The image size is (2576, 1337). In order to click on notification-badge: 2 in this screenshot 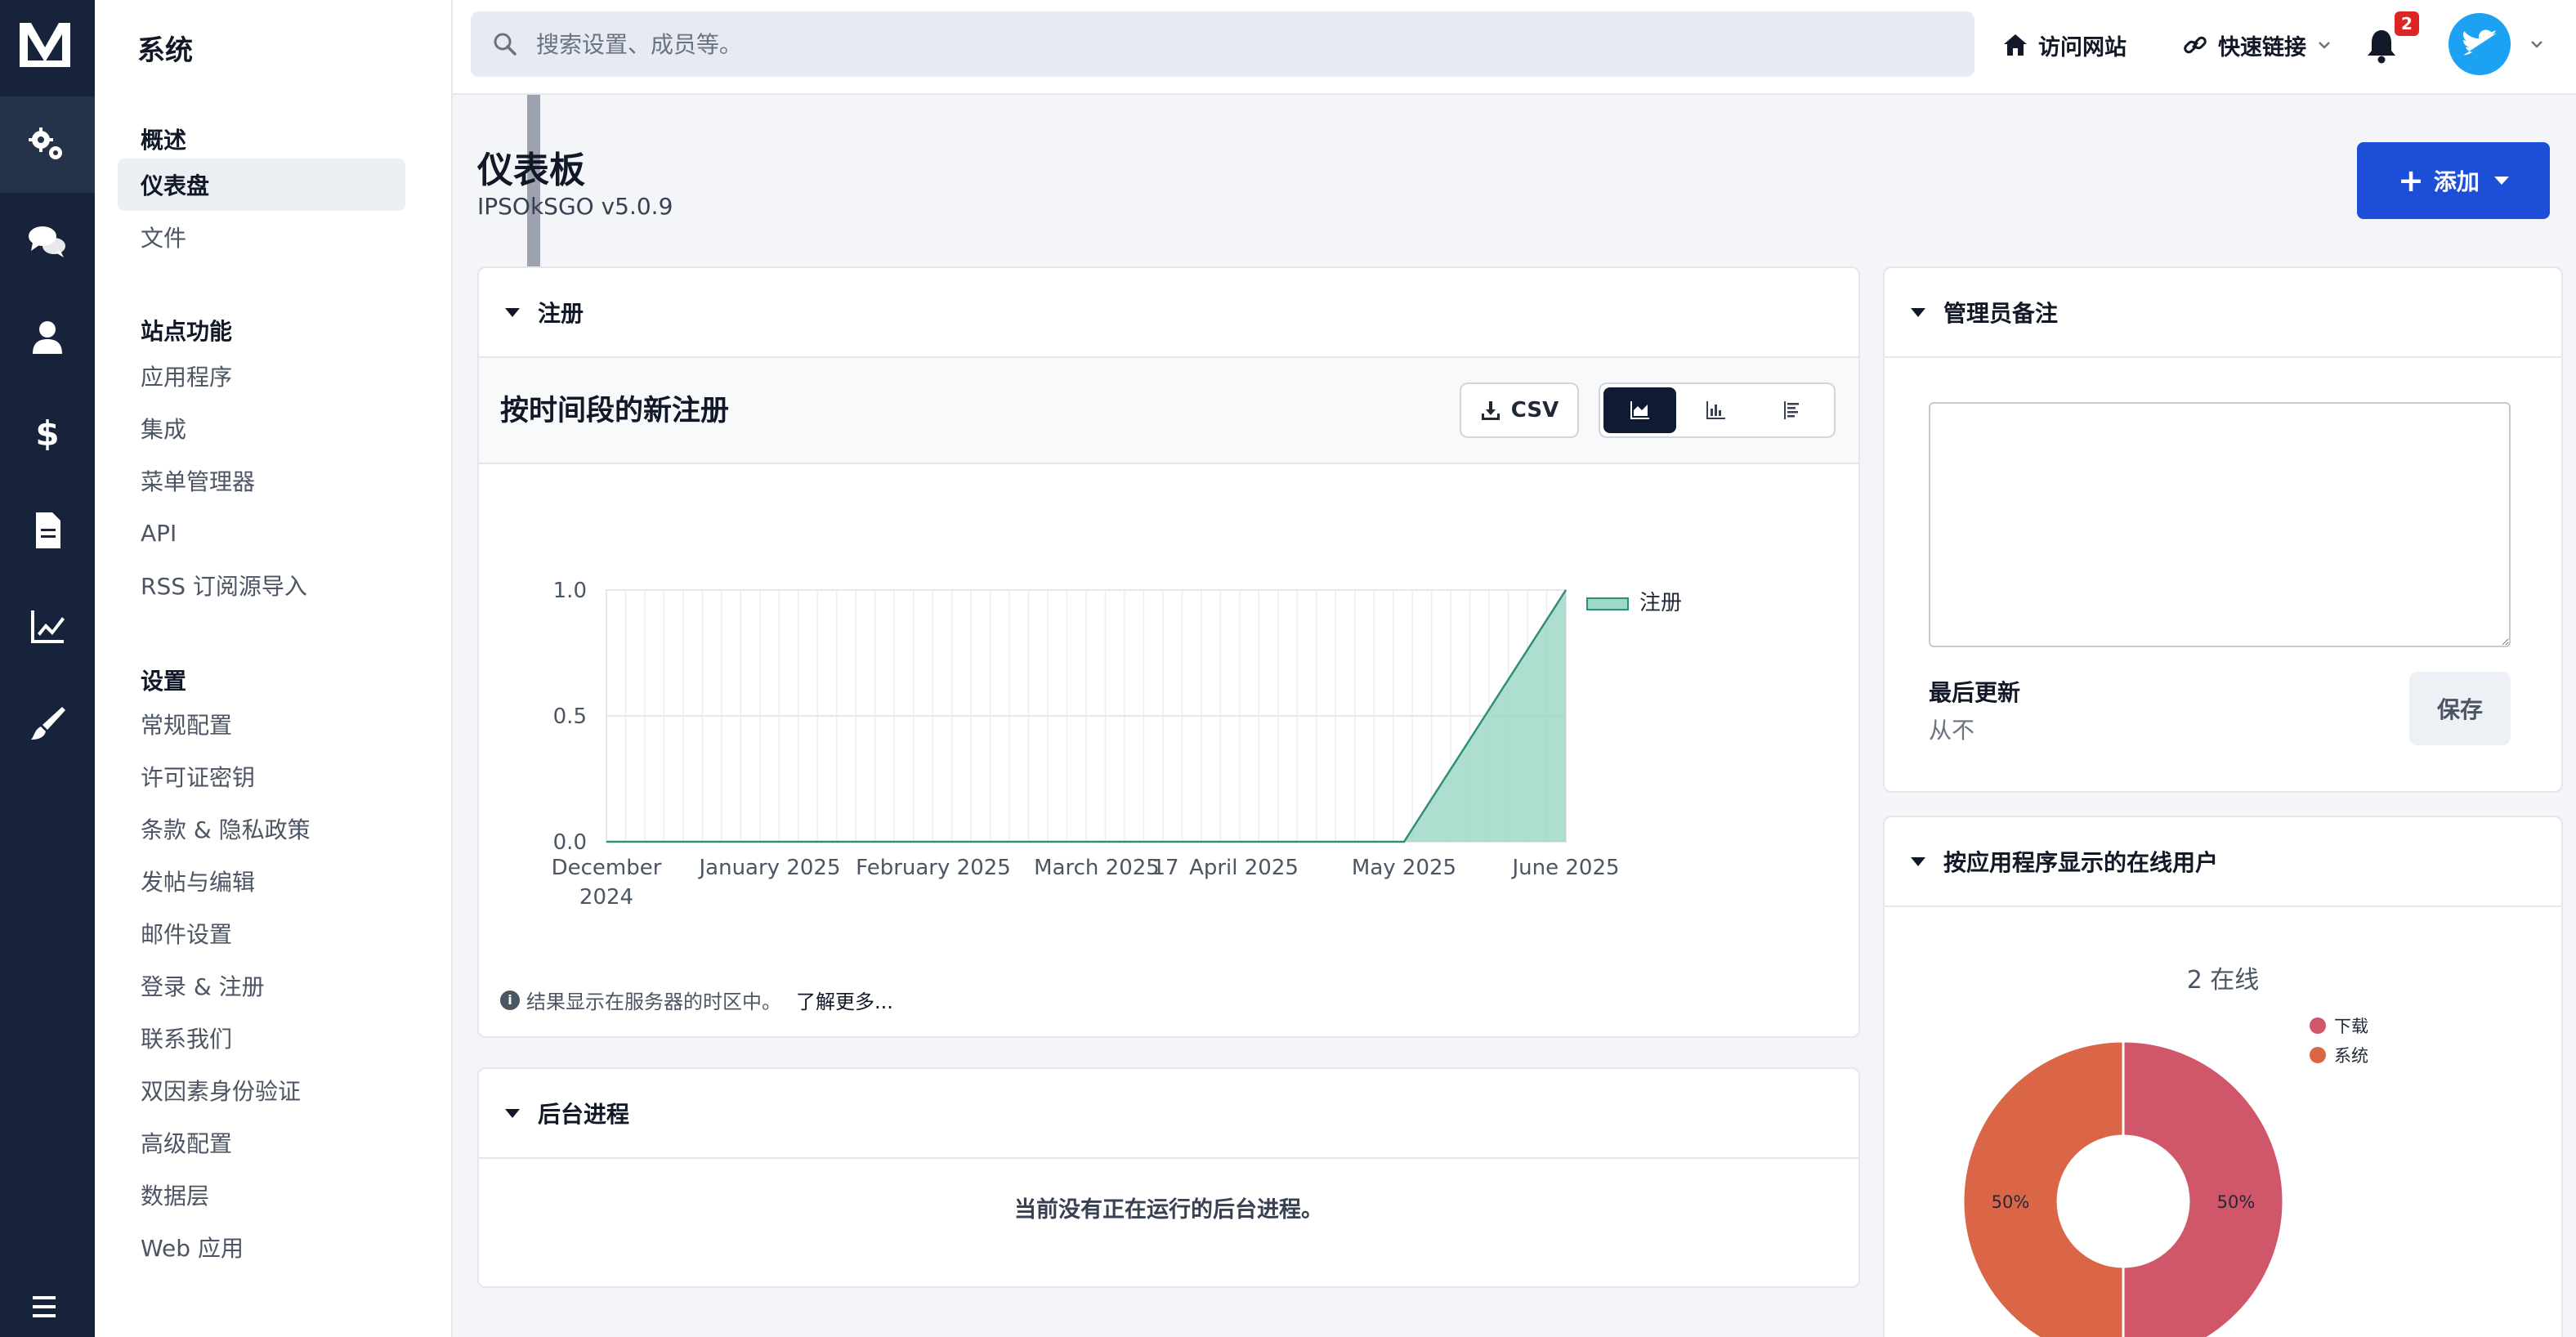, I will do `click(2407, 23)`.